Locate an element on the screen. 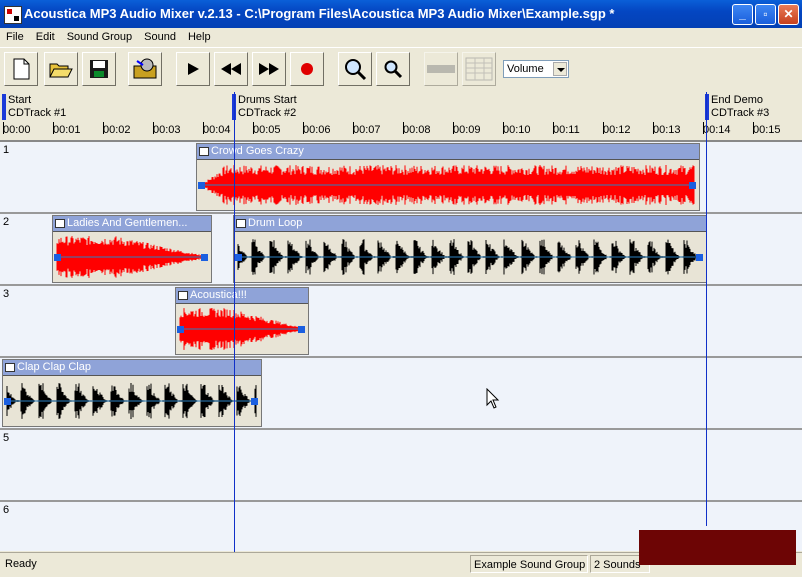 Image resolution: width=802 pixels, height=577 pixels. mouse-cursor-icon is located at coordinates (493, 398).